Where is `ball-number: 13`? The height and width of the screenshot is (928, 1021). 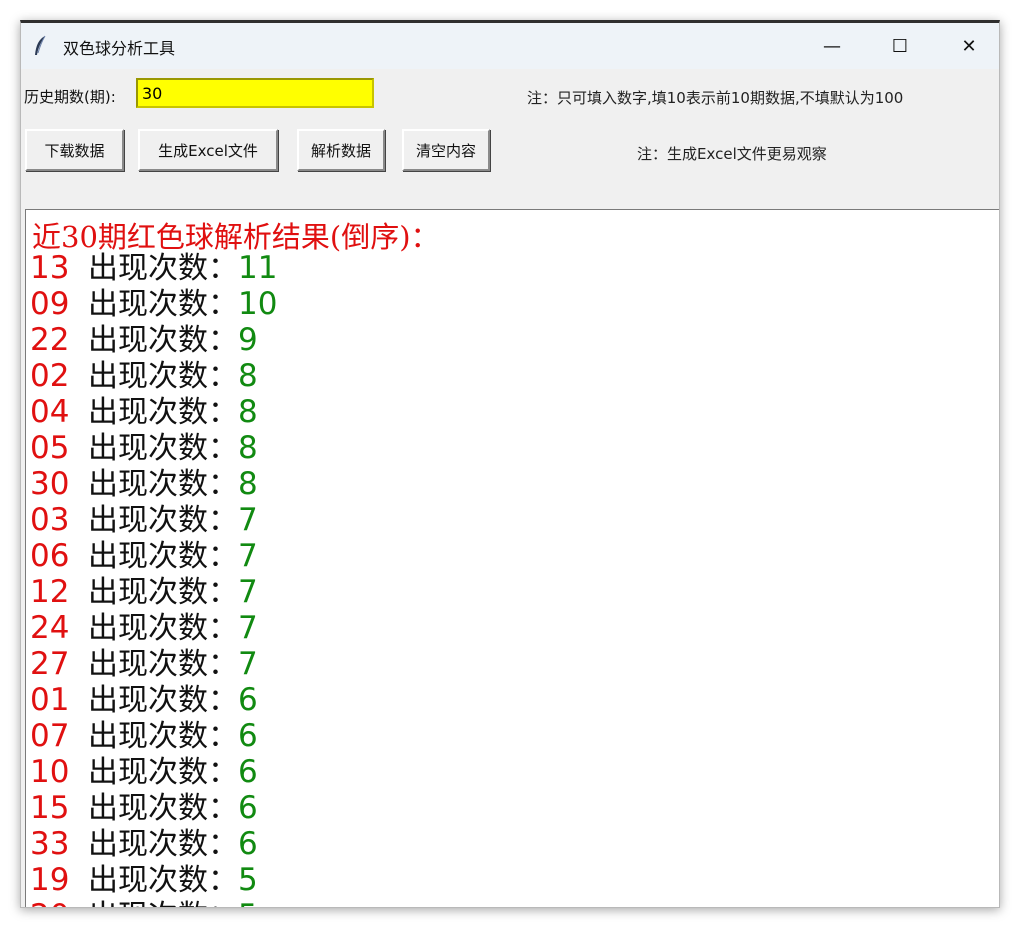
ball-number: 13 is located at coordinates (50, 268).